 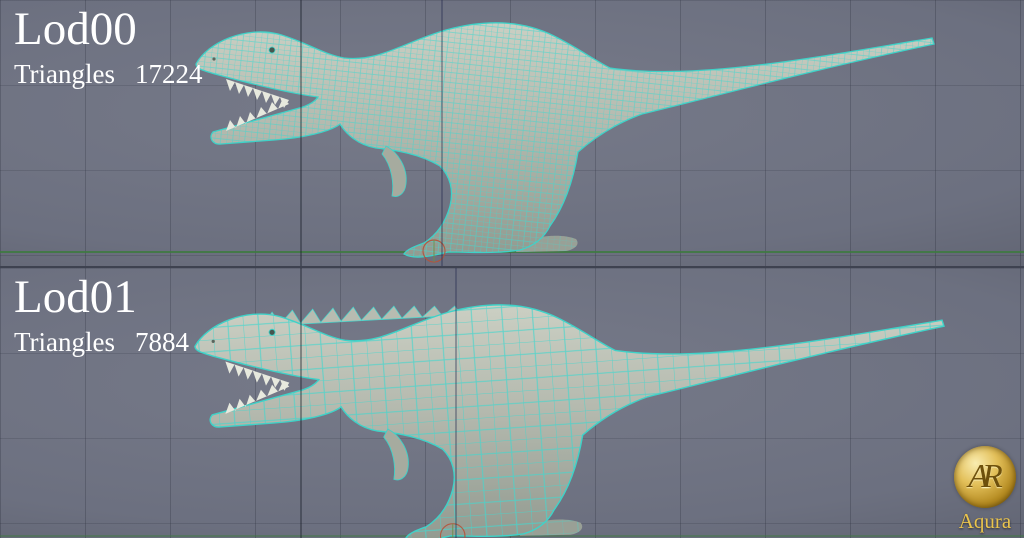 What do you see at coordinates (162, 341) in the screenshot?
I see `triangles-value: 7884` at bounding box center [162, 341].